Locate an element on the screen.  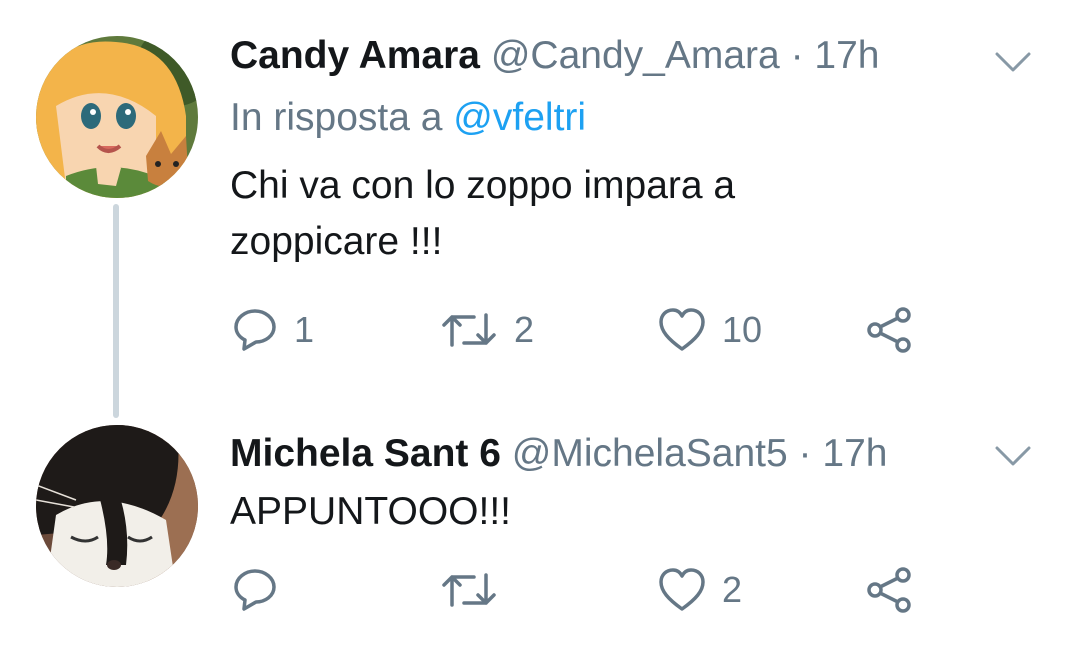
reply-handle-link: @vfeltri is located at coordinates (519, 117).